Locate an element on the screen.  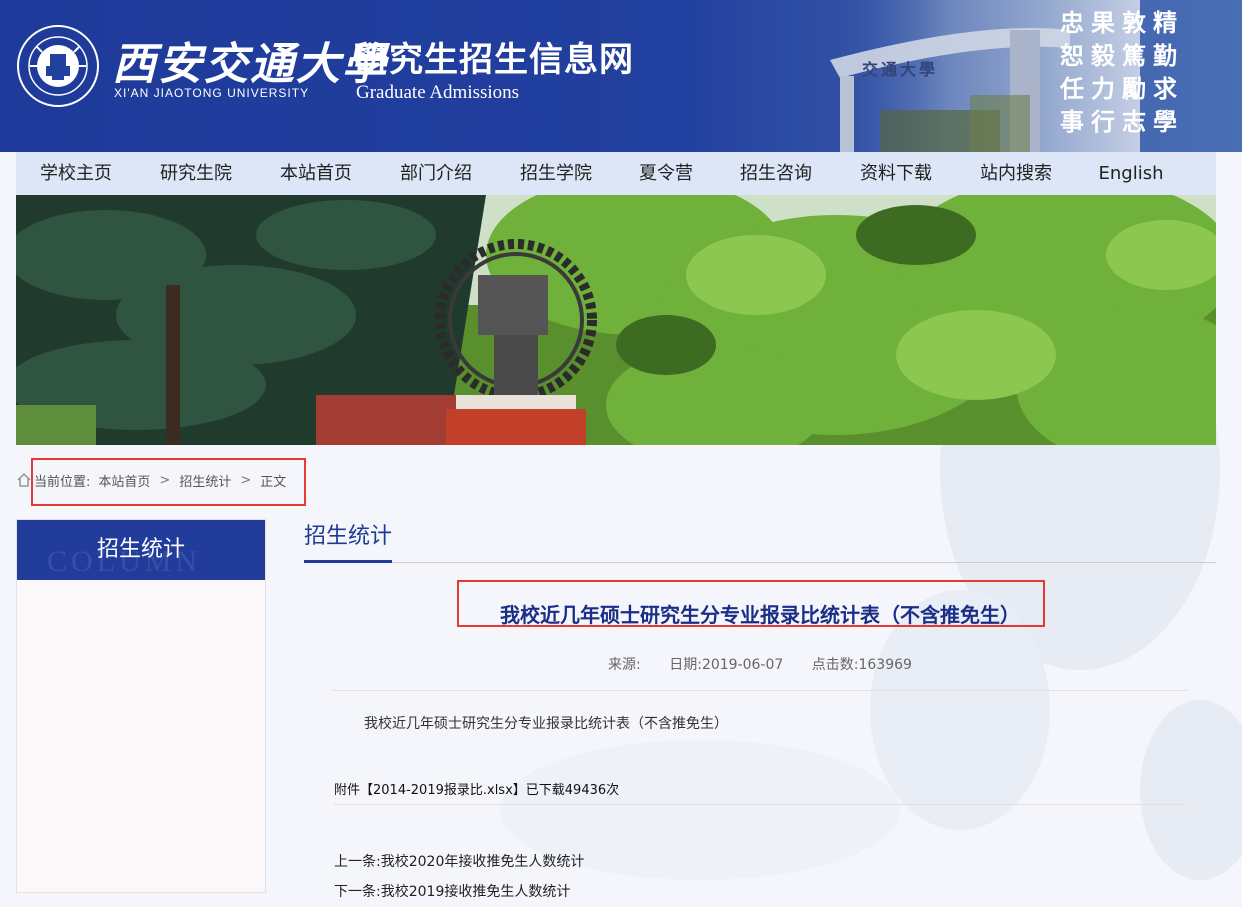
motto-line: 忠果敦精 is located at coordinates (1122, 22).